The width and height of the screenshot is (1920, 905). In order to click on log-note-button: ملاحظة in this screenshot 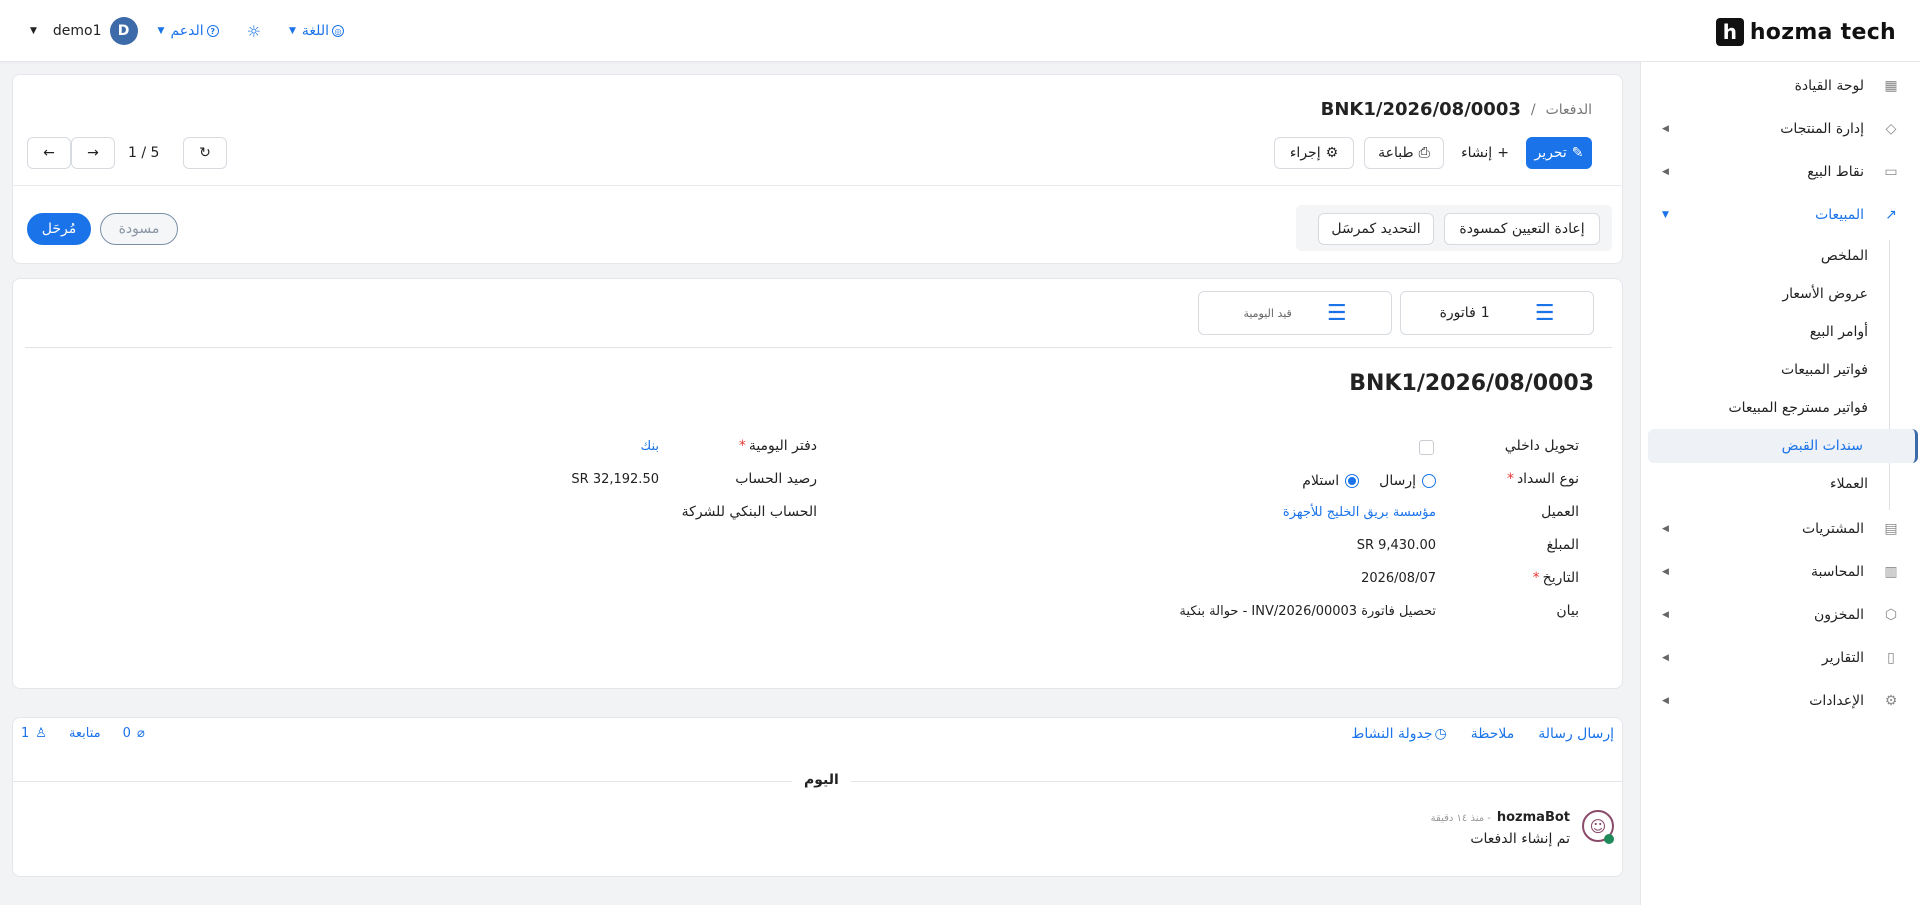, I will do `click(1493, 734)`.